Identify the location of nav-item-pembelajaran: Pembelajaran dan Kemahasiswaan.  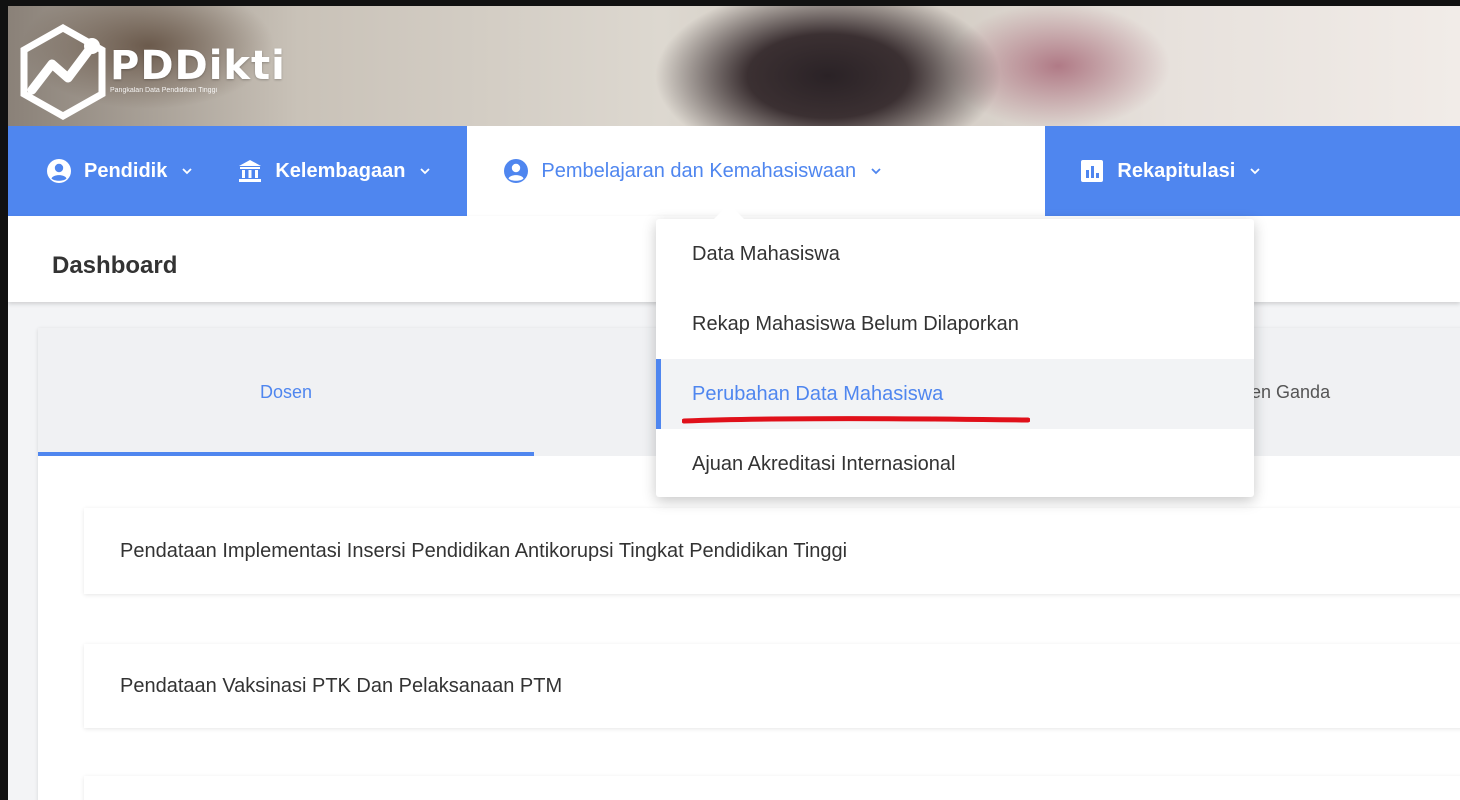
(756, 171).